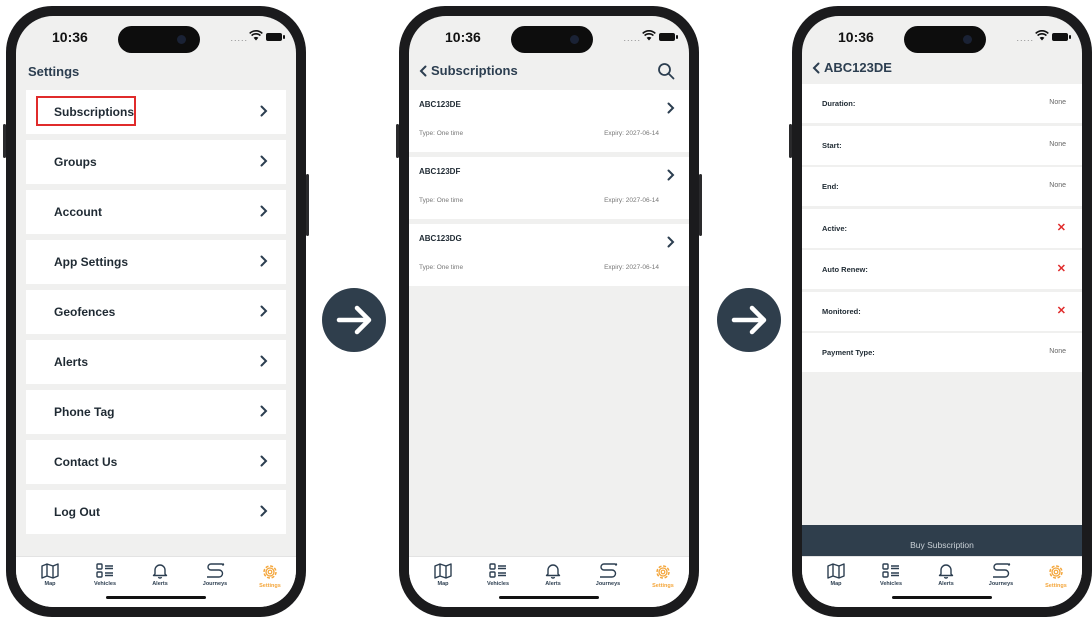 This screenshot has width=1092, height=621. Describe the element at coordinates (156, 262) in the screenshot. I see `settings-item-app-settings: App Settings` at that location.